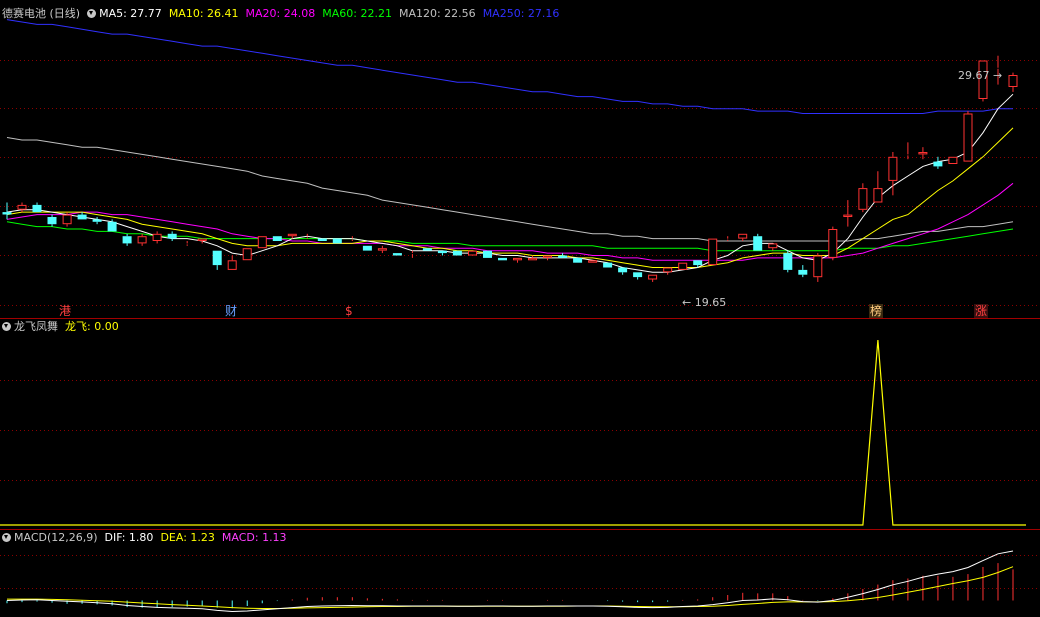  Describe the element at coordinates (129, 537) in the screenshot. I see `macd-dif: DIF: 1.80` at that location.